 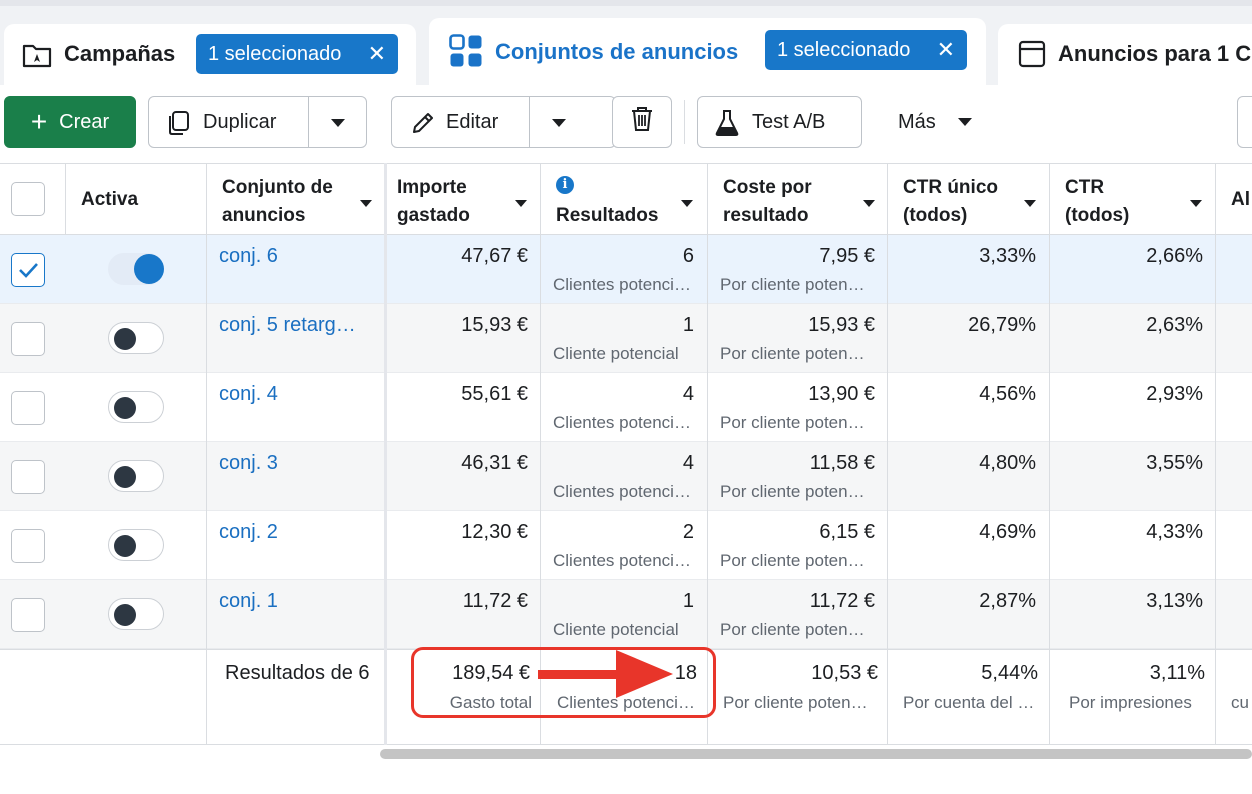 I want to click on summary-unique-ctr: 5,44%, so click(x=1009, y=673).